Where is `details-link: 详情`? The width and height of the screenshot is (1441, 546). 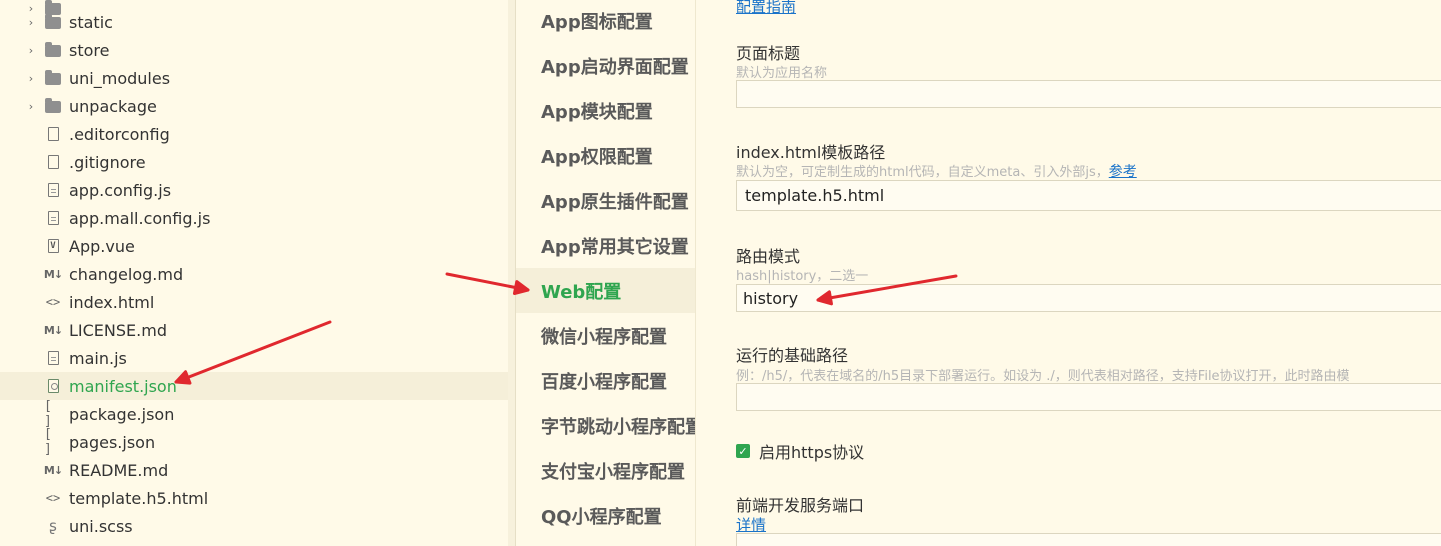
details-link: 详情 is located at coordinates (751, 524).